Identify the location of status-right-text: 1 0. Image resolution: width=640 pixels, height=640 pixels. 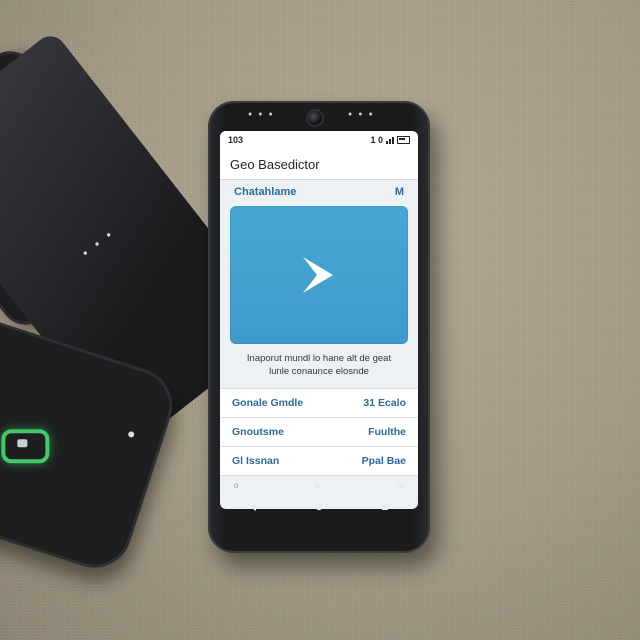
(376, 140).